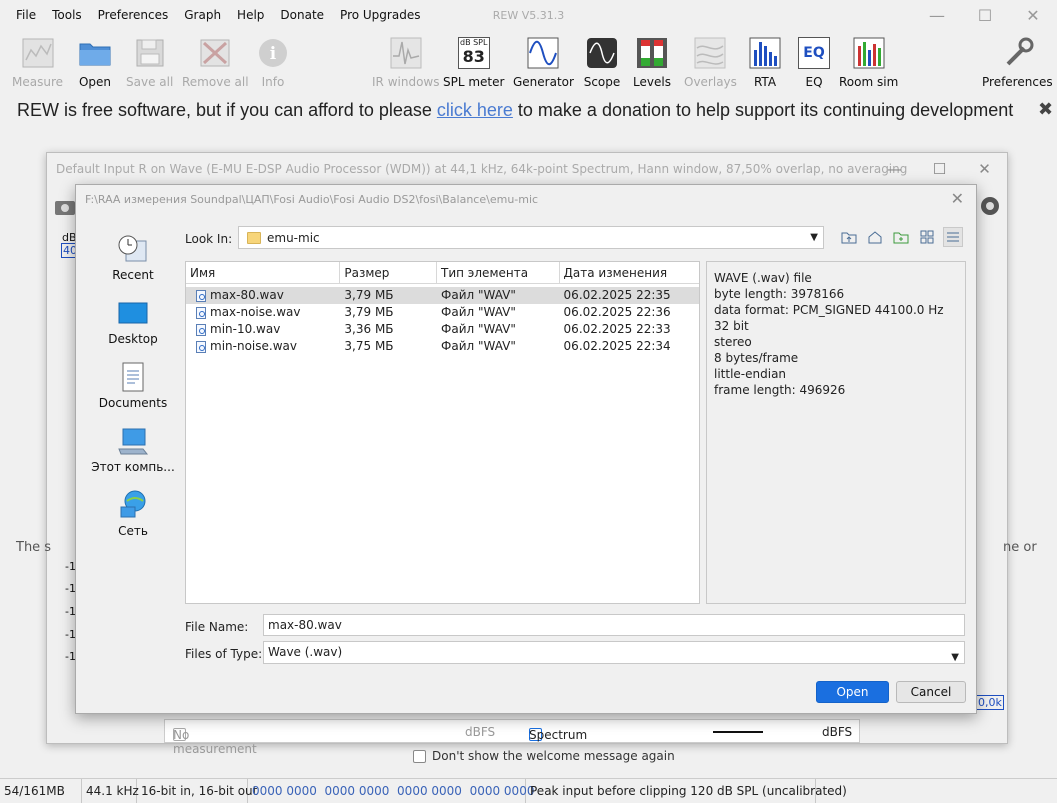 Image resolution: width=1057 pixels, height=803 pixels. I want to click on open-button: Open, so click(95, 62).